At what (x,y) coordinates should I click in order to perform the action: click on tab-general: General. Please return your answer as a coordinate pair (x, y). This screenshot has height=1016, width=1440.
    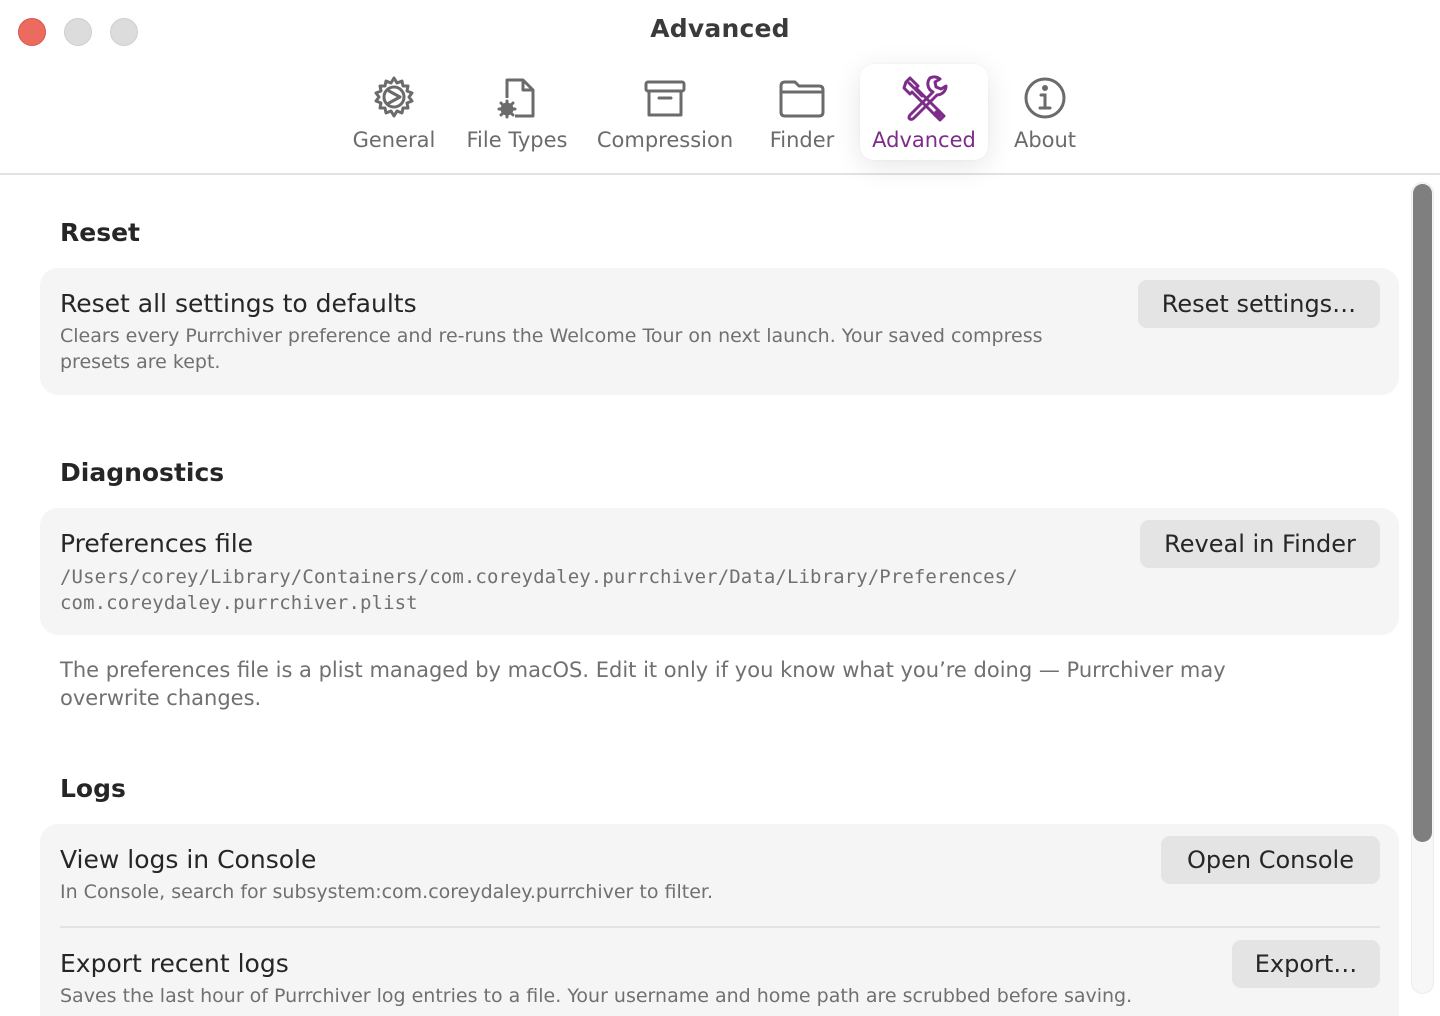
    Looking at the image, I should click on (394, 112).